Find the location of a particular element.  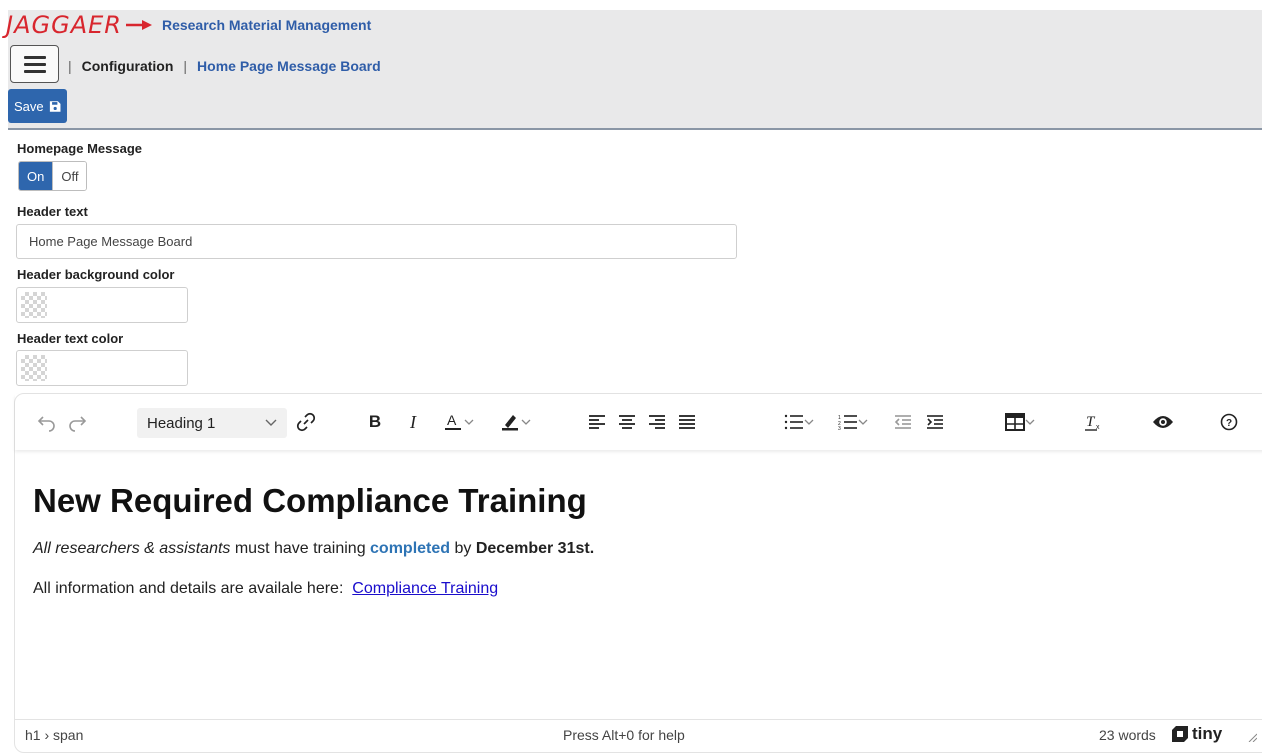

bullet-list-icon is located at coordinates (793, 422).